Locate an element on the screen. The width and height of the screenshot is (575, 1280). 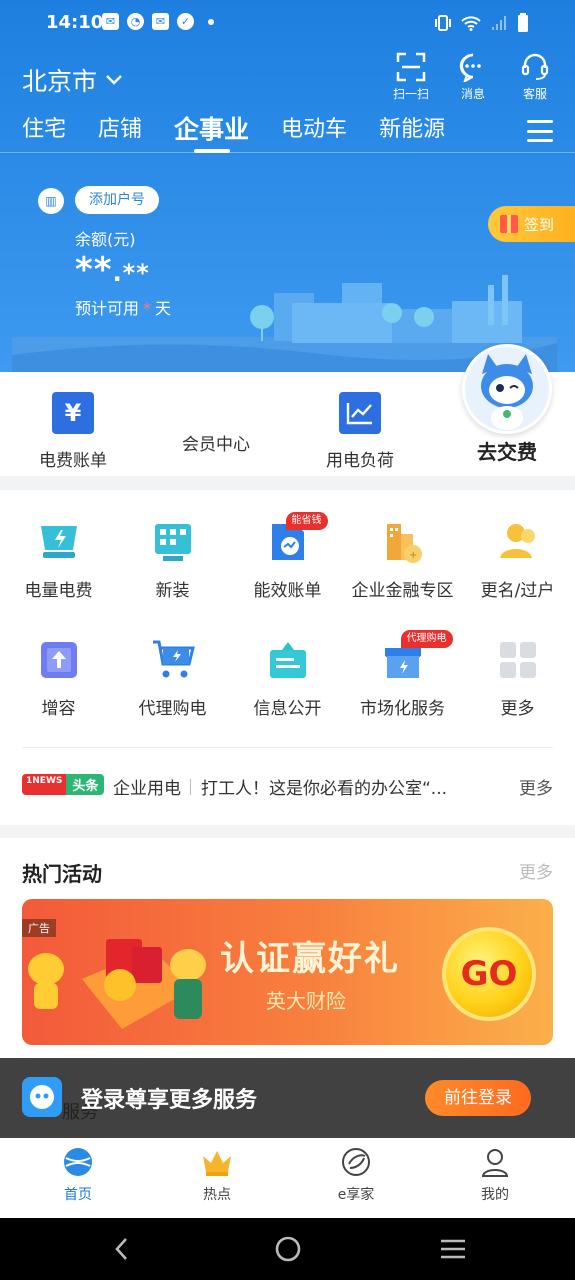
service-finance: + 企业金融专区 is located at coordinates (402, 560).